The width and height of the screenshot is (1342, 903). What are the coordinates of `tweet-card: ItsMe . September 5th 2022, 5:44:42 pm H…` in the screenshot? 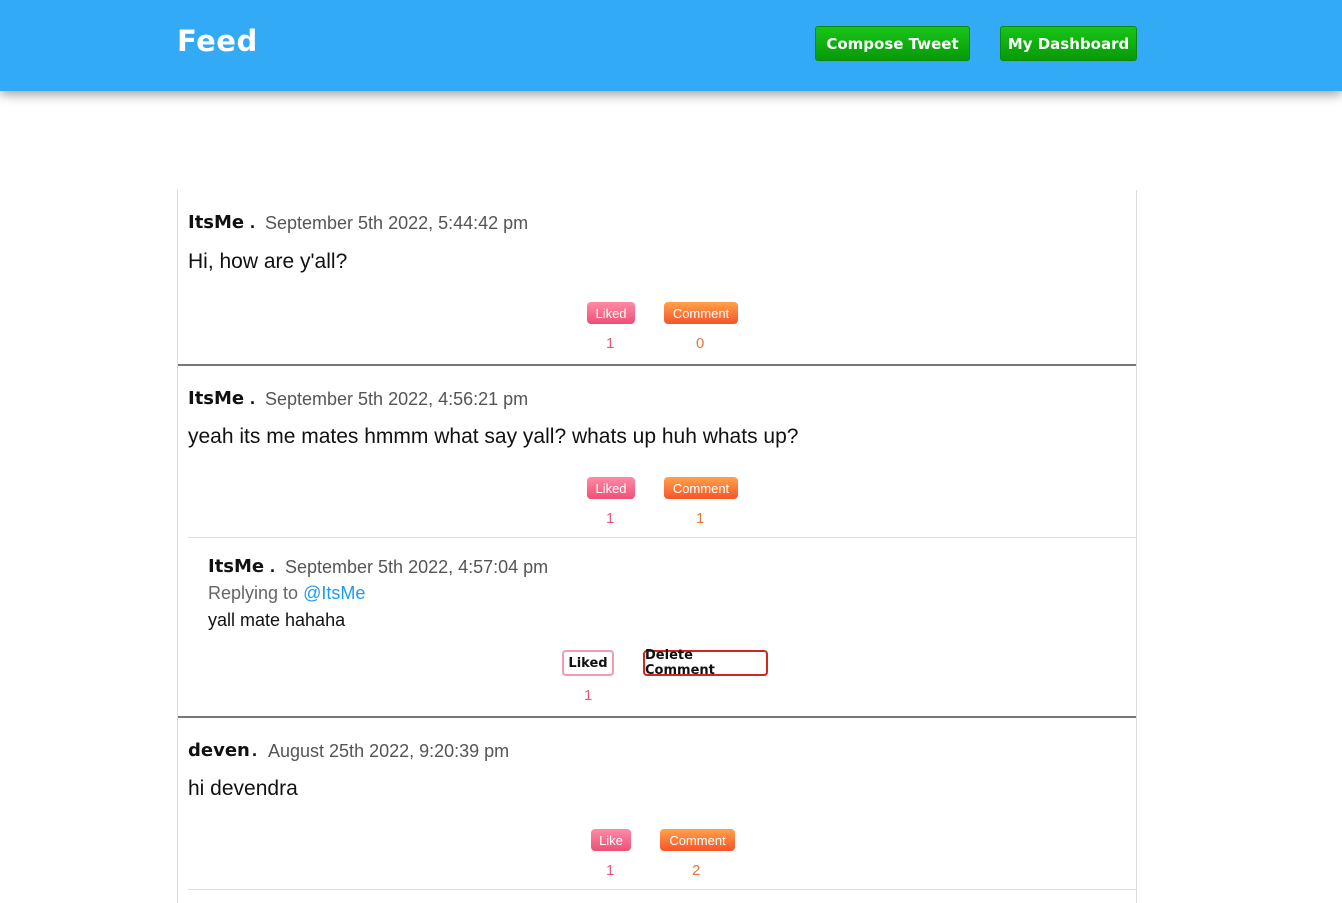 It's located at (657, 277).